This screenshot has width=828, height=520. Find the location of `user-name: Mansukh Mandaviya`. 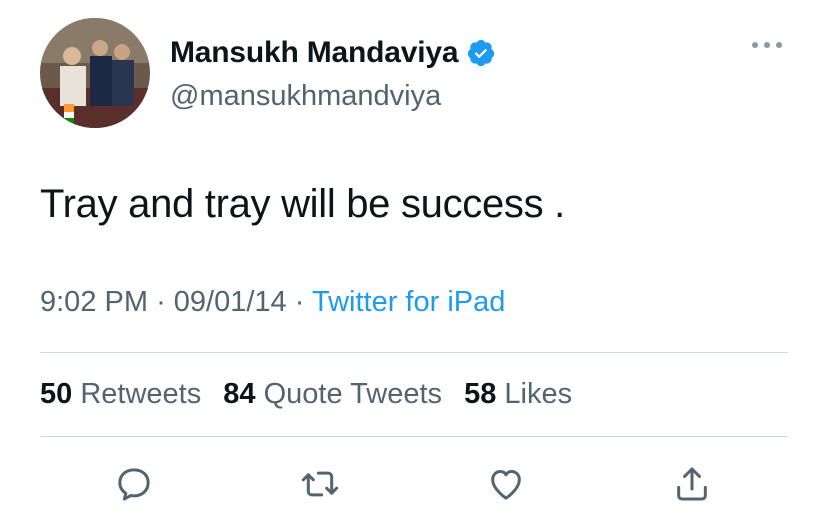

user-name: Mansukh Mandaviya is located at coordinates (314, 53).